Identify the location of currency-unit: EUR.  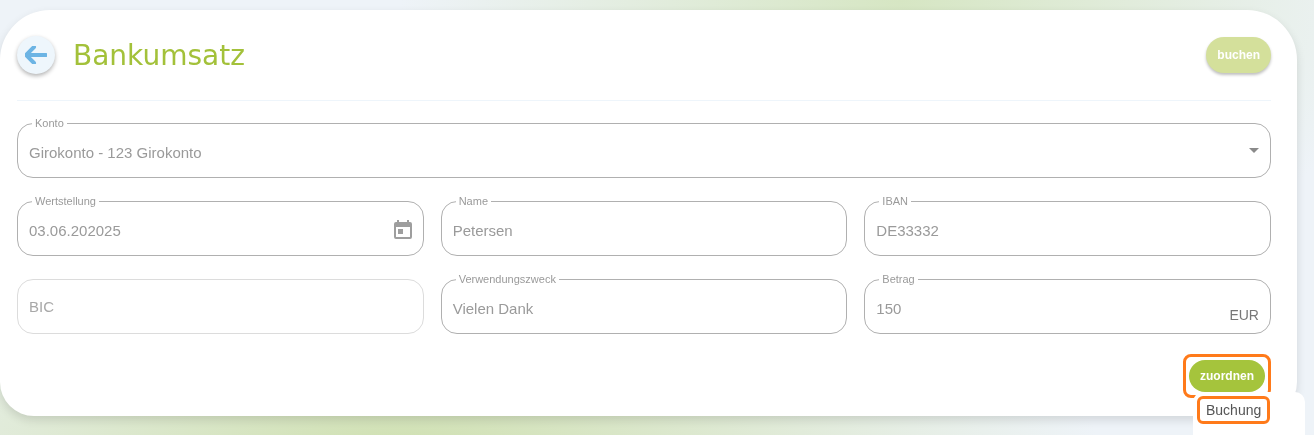
(1244, 315).